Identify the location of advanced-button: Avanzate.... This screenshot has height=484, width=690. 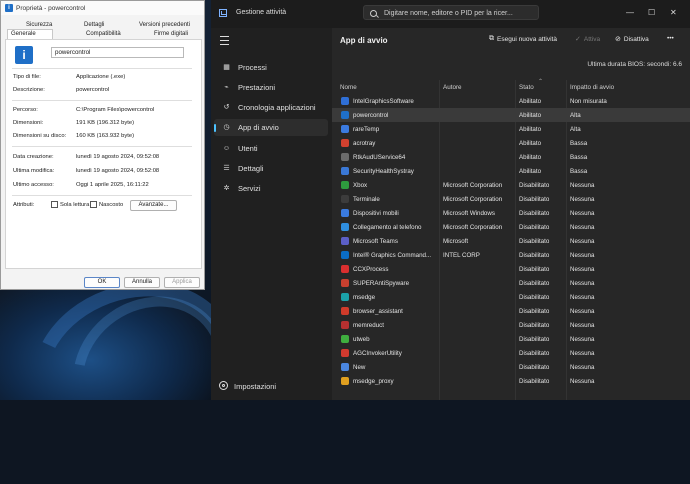
(153, 205).